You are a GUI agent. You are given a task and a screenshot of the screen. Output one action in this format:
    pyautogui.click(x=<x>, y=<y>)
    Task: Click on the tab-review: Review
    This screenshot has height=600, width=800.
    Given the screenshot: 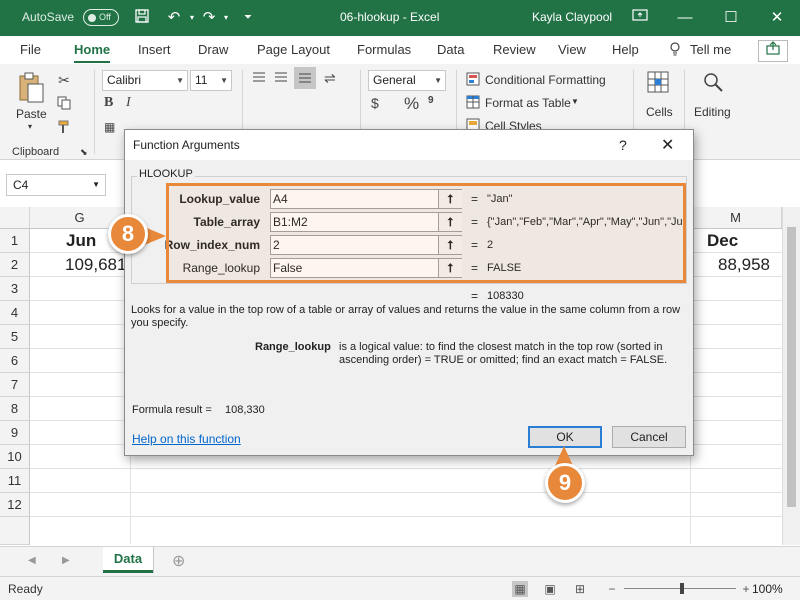 What is the action you would take?
    pyautogui.click(x=514, y=49)
    